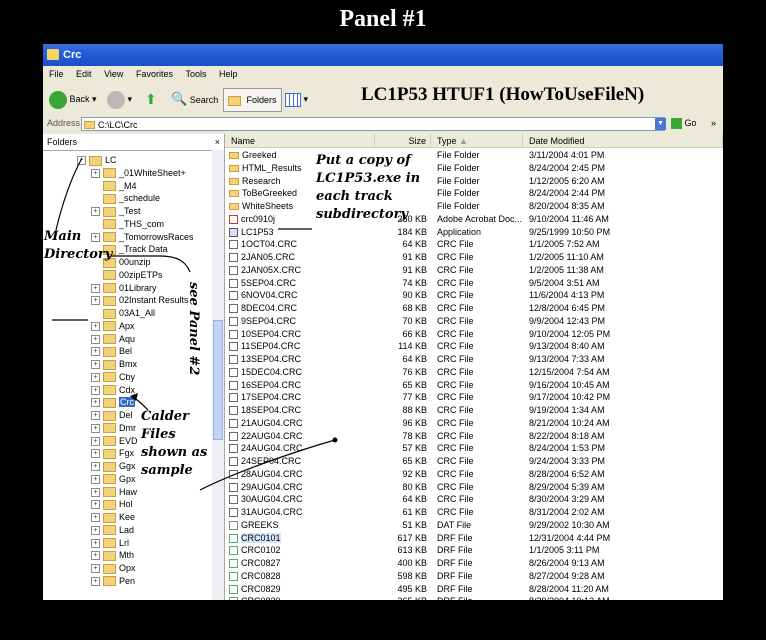  I want to click on tree-item: + Opx, so click(113, 568).